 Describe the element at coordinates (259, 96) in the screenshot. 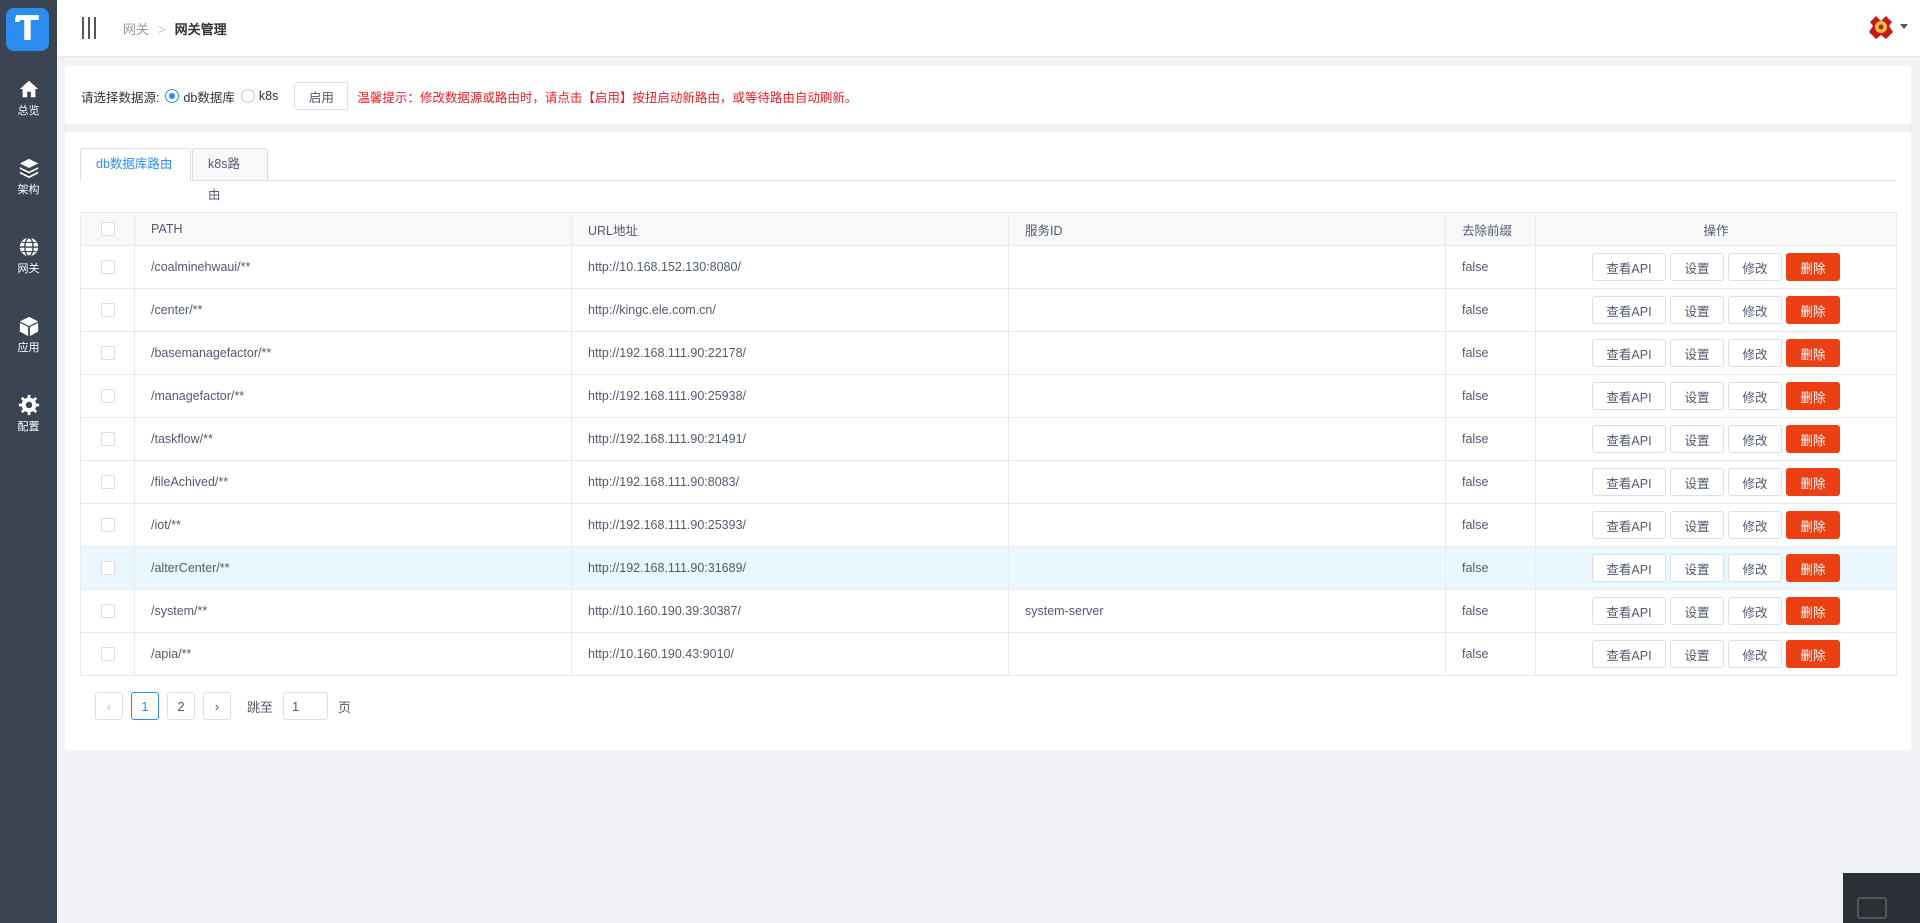

I see `radio-k8s: k8s` at that location.